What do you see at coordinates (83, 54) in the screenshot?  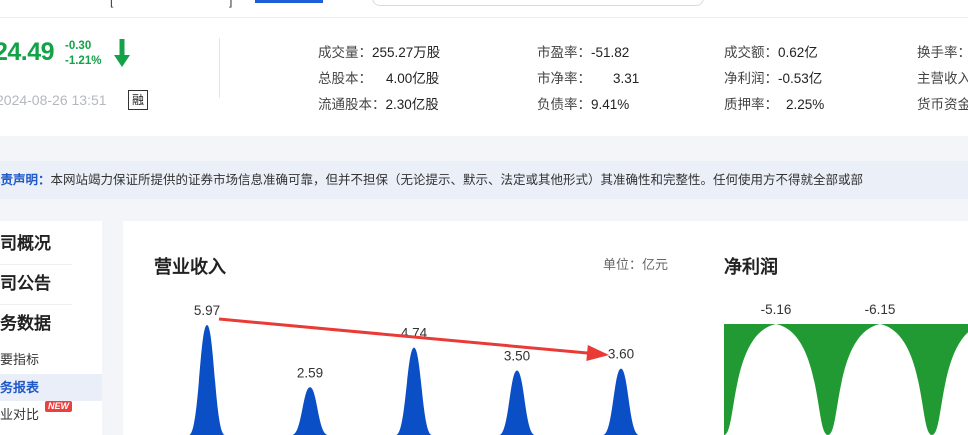 I see `price-change: -0.30 -1.21%` at bounding box center [83, 54].